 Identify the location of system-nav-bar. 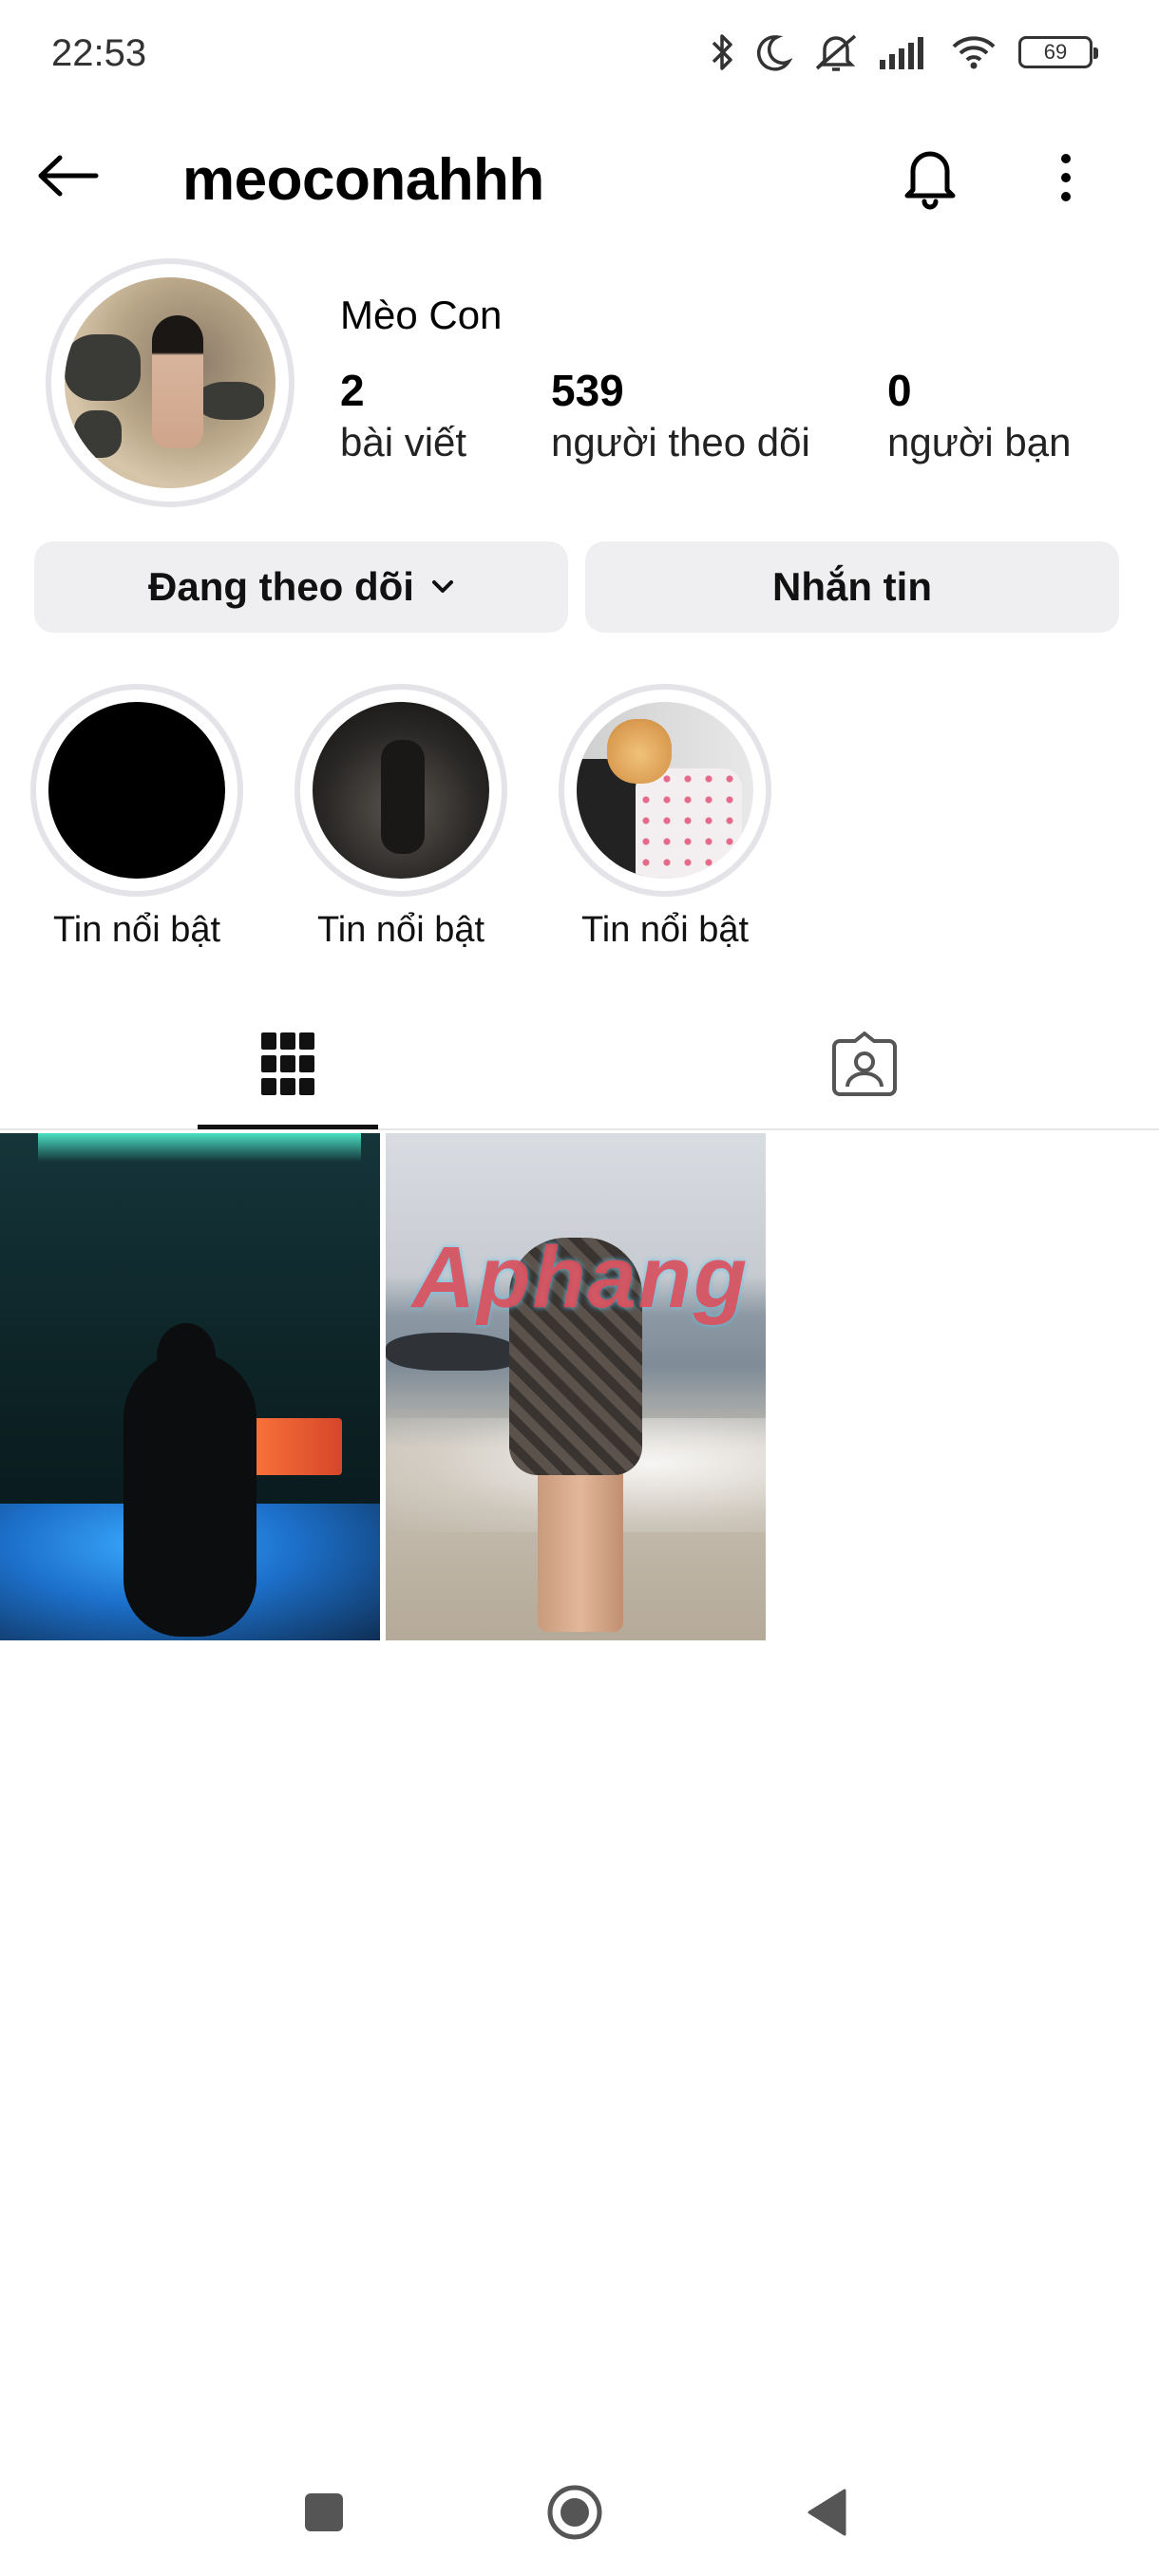
(579, 2513).